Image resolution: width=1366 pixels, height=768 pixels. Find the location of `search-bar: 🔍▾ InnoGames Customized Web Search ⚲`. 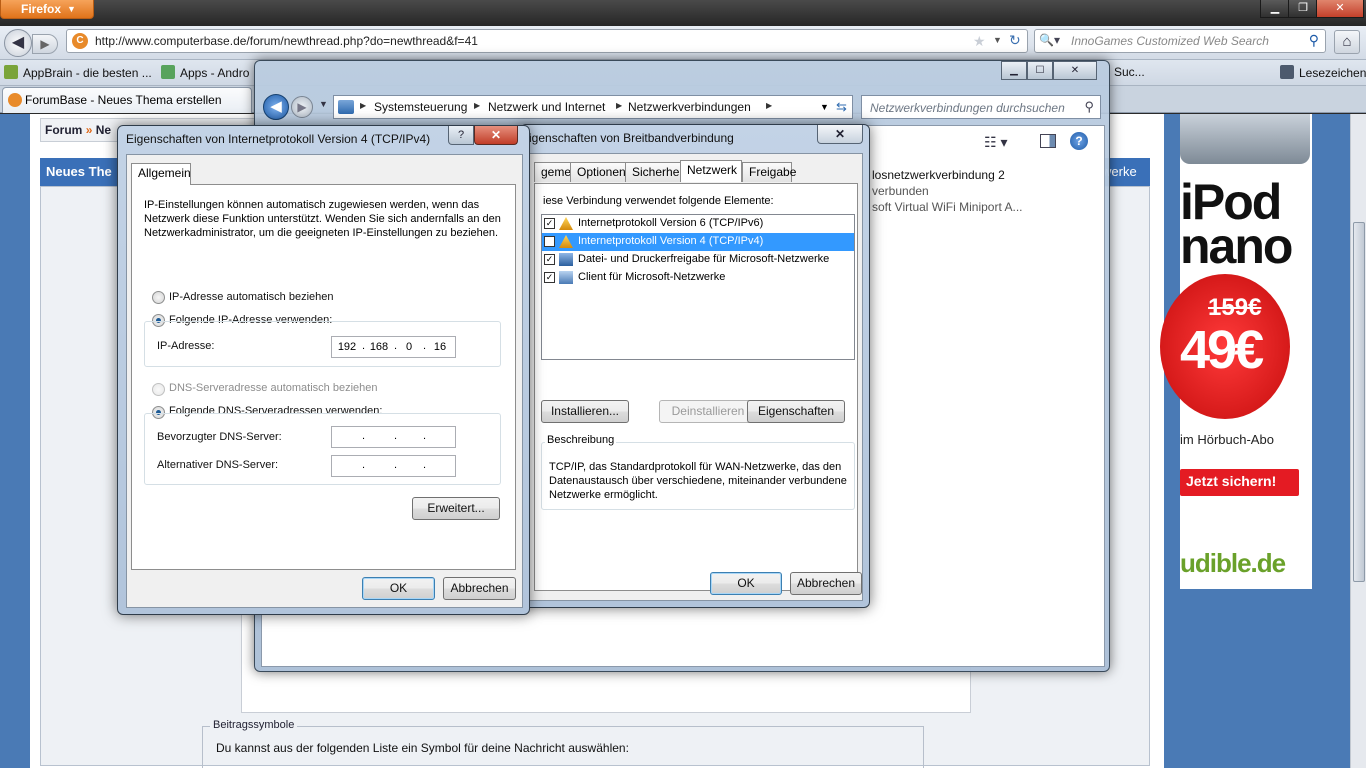

search-bar: 🔍▾ InnoGames Customized Web Search ⚲ is located at coordinates (1180, 41).